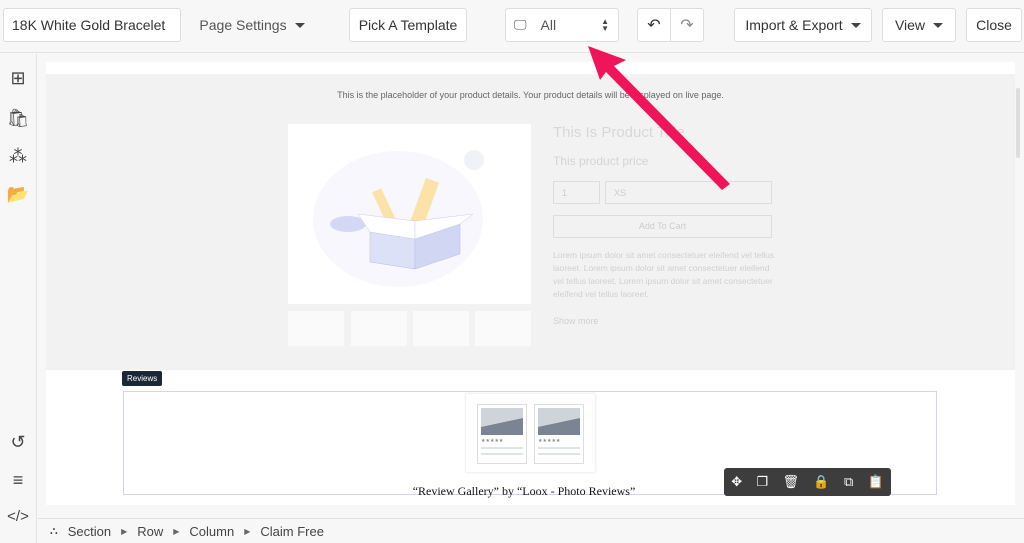 This screenshot has width=1024, height=543. I want to click on breadcrumb-row: Row, so click(150, 531).